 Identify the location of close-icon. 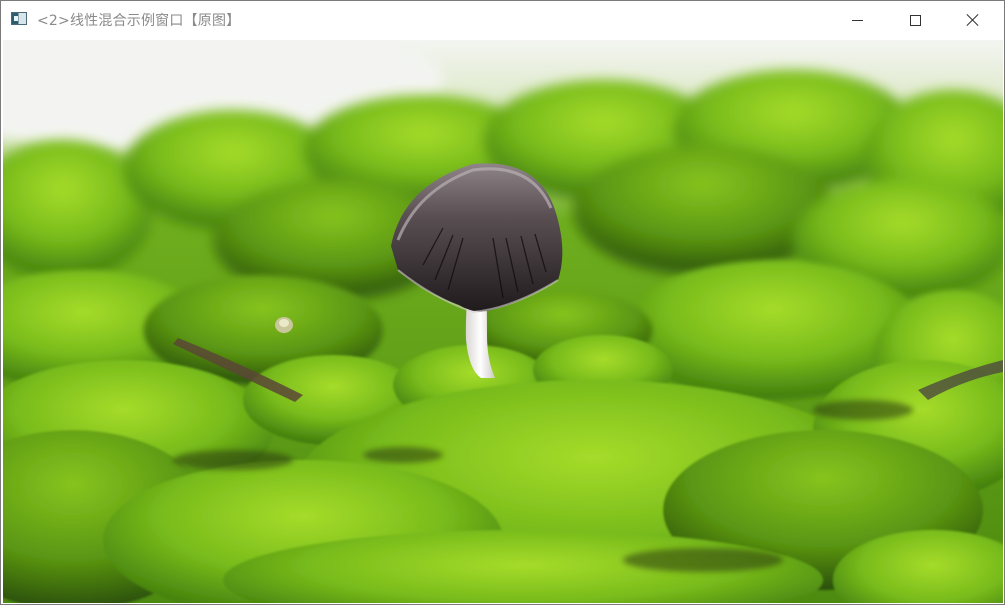
(973, 20).